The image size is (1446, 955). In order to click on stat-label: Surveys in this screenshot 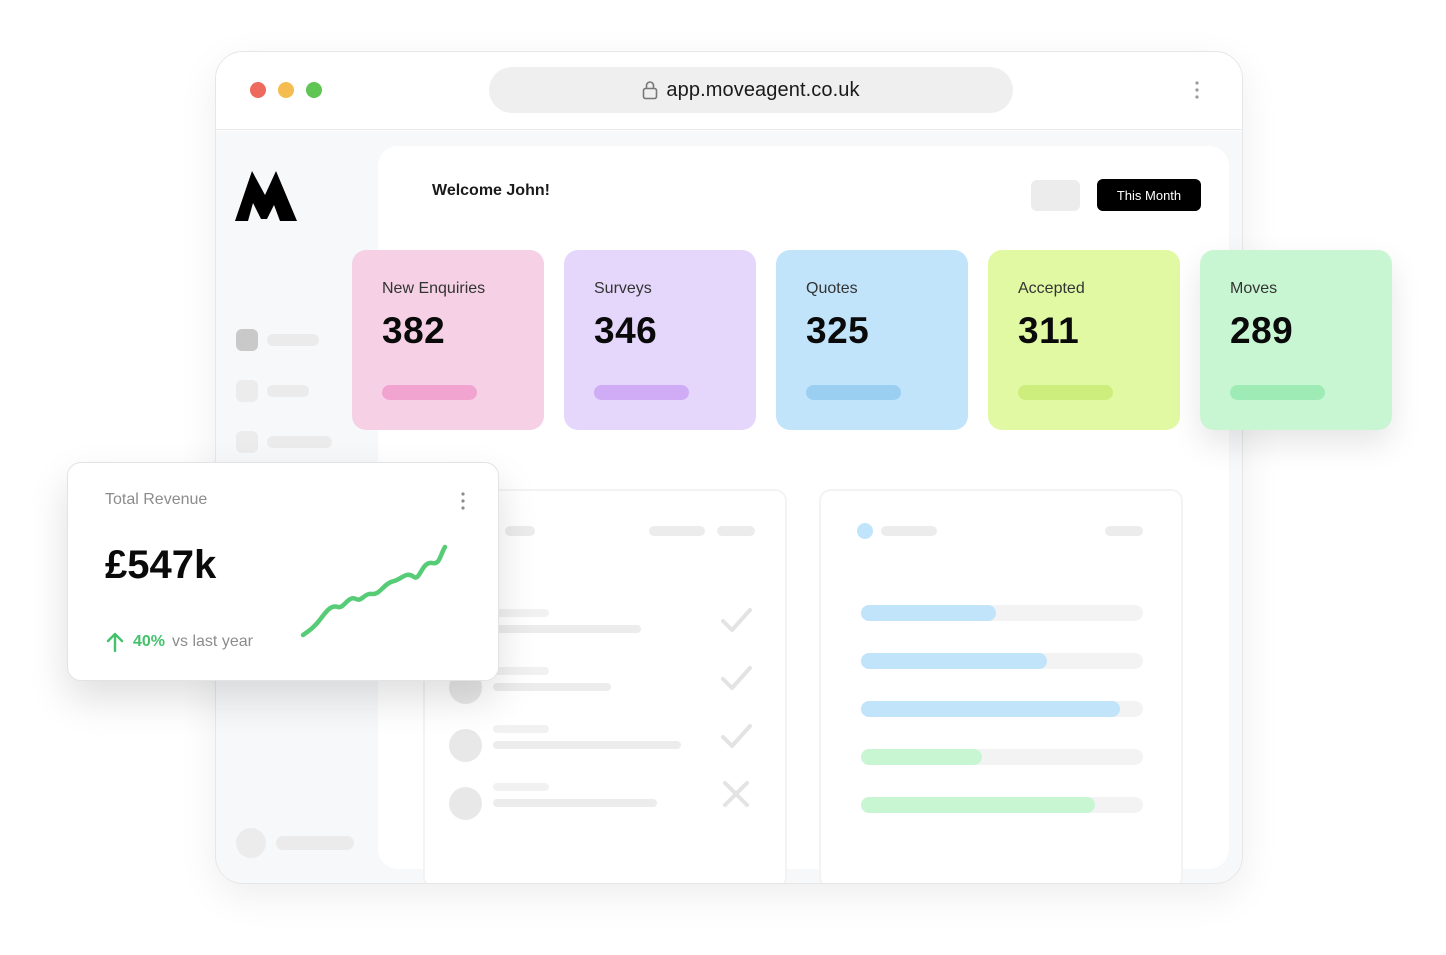, I will do `click(623, 288)`.